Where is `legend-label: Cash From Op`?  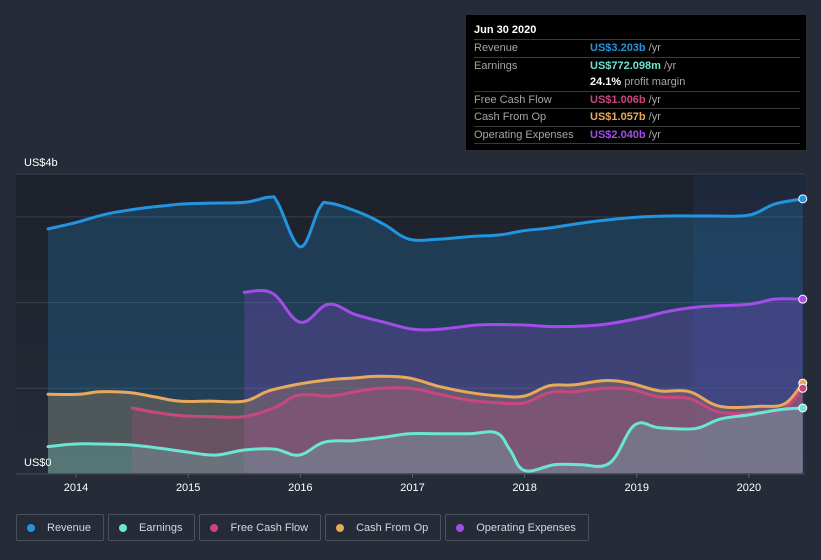 legend-label: Cash From Op is located at coordinates (392, 527).